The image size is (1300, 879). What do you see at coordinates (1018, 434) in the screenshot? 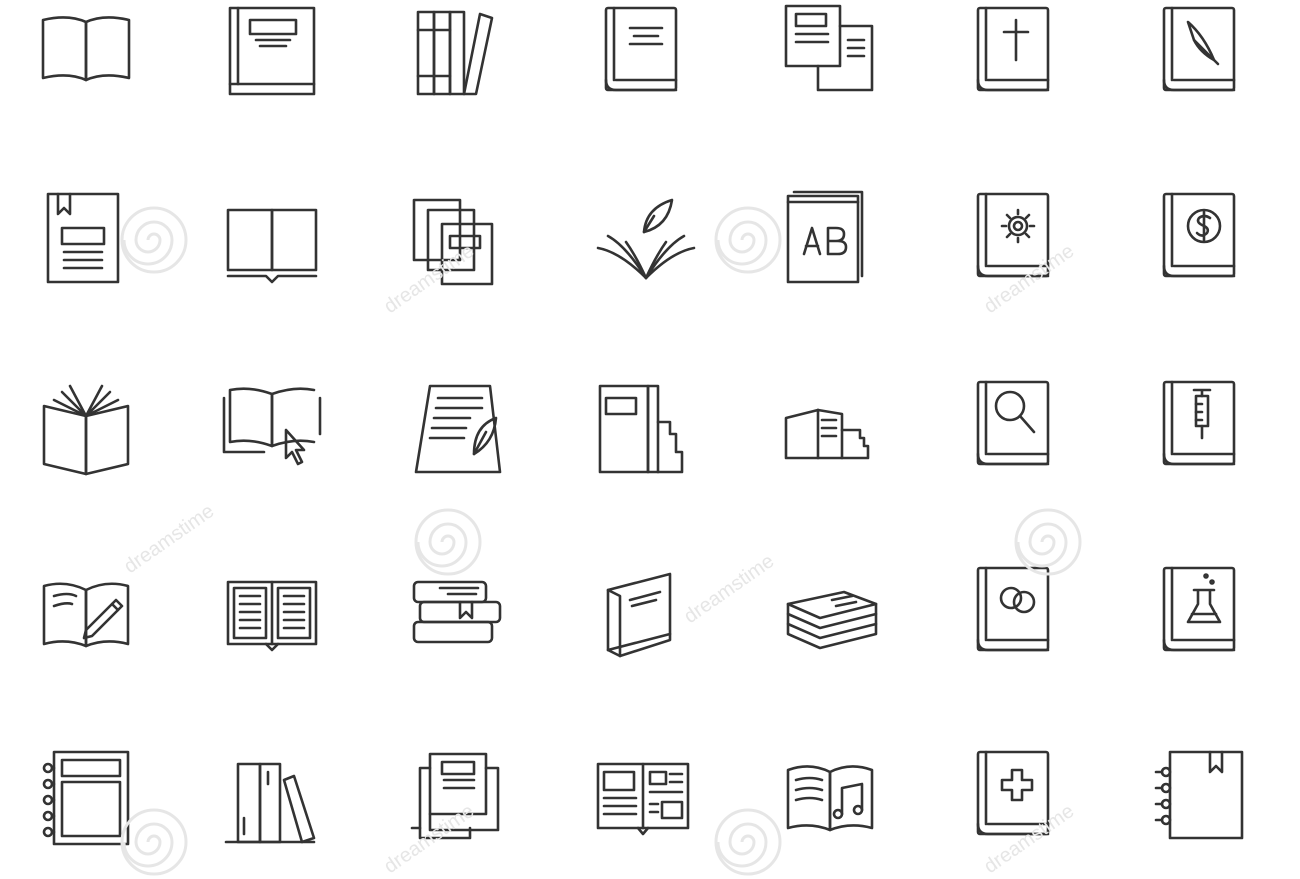
I see `search-book-icon` at bounding box center [1018, 434].